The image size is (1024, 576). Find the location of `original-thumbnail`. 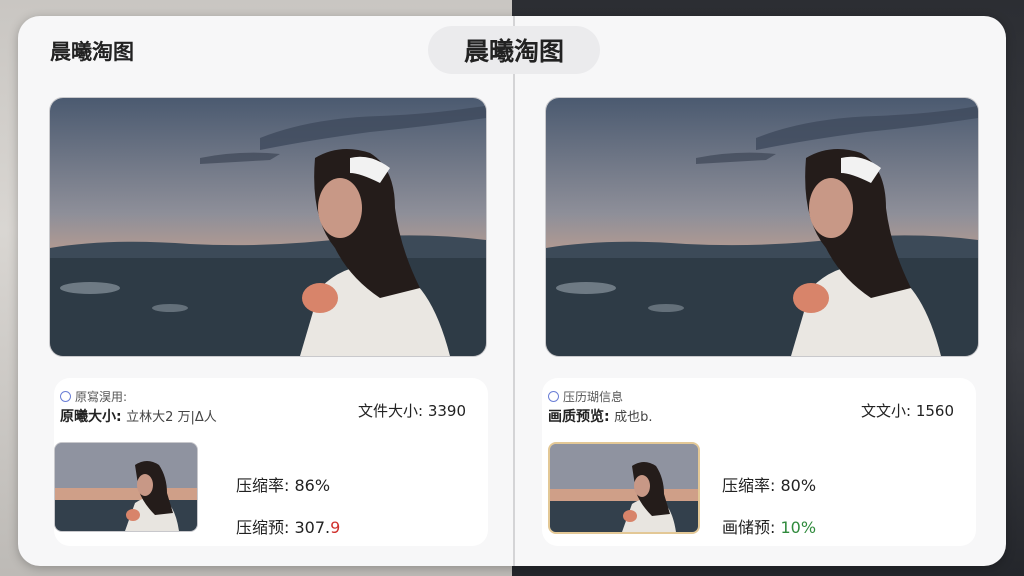

original-thumbnail is located at coordinates (126, 487).